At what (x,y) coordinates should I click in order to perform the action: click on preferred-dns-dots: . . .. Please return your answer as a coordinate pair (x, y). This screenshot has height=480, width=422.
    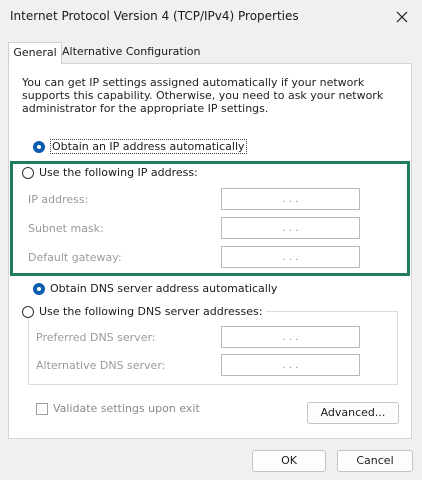
    Looking at the image, I should click on (290, 337).